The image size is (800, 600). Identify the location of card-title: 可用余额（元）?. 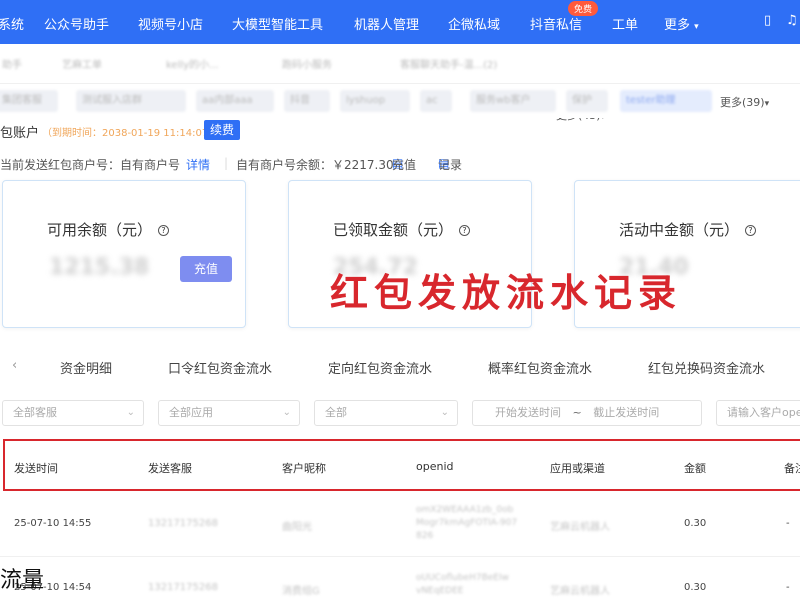
(108, 229).